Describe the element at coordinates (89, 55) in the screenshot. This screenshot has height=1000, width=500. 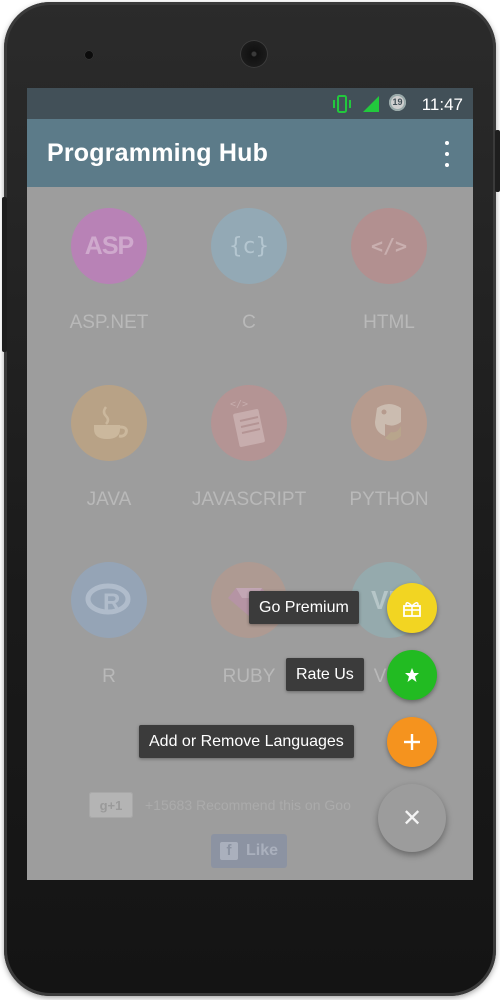
I see `front-camera` at that location.